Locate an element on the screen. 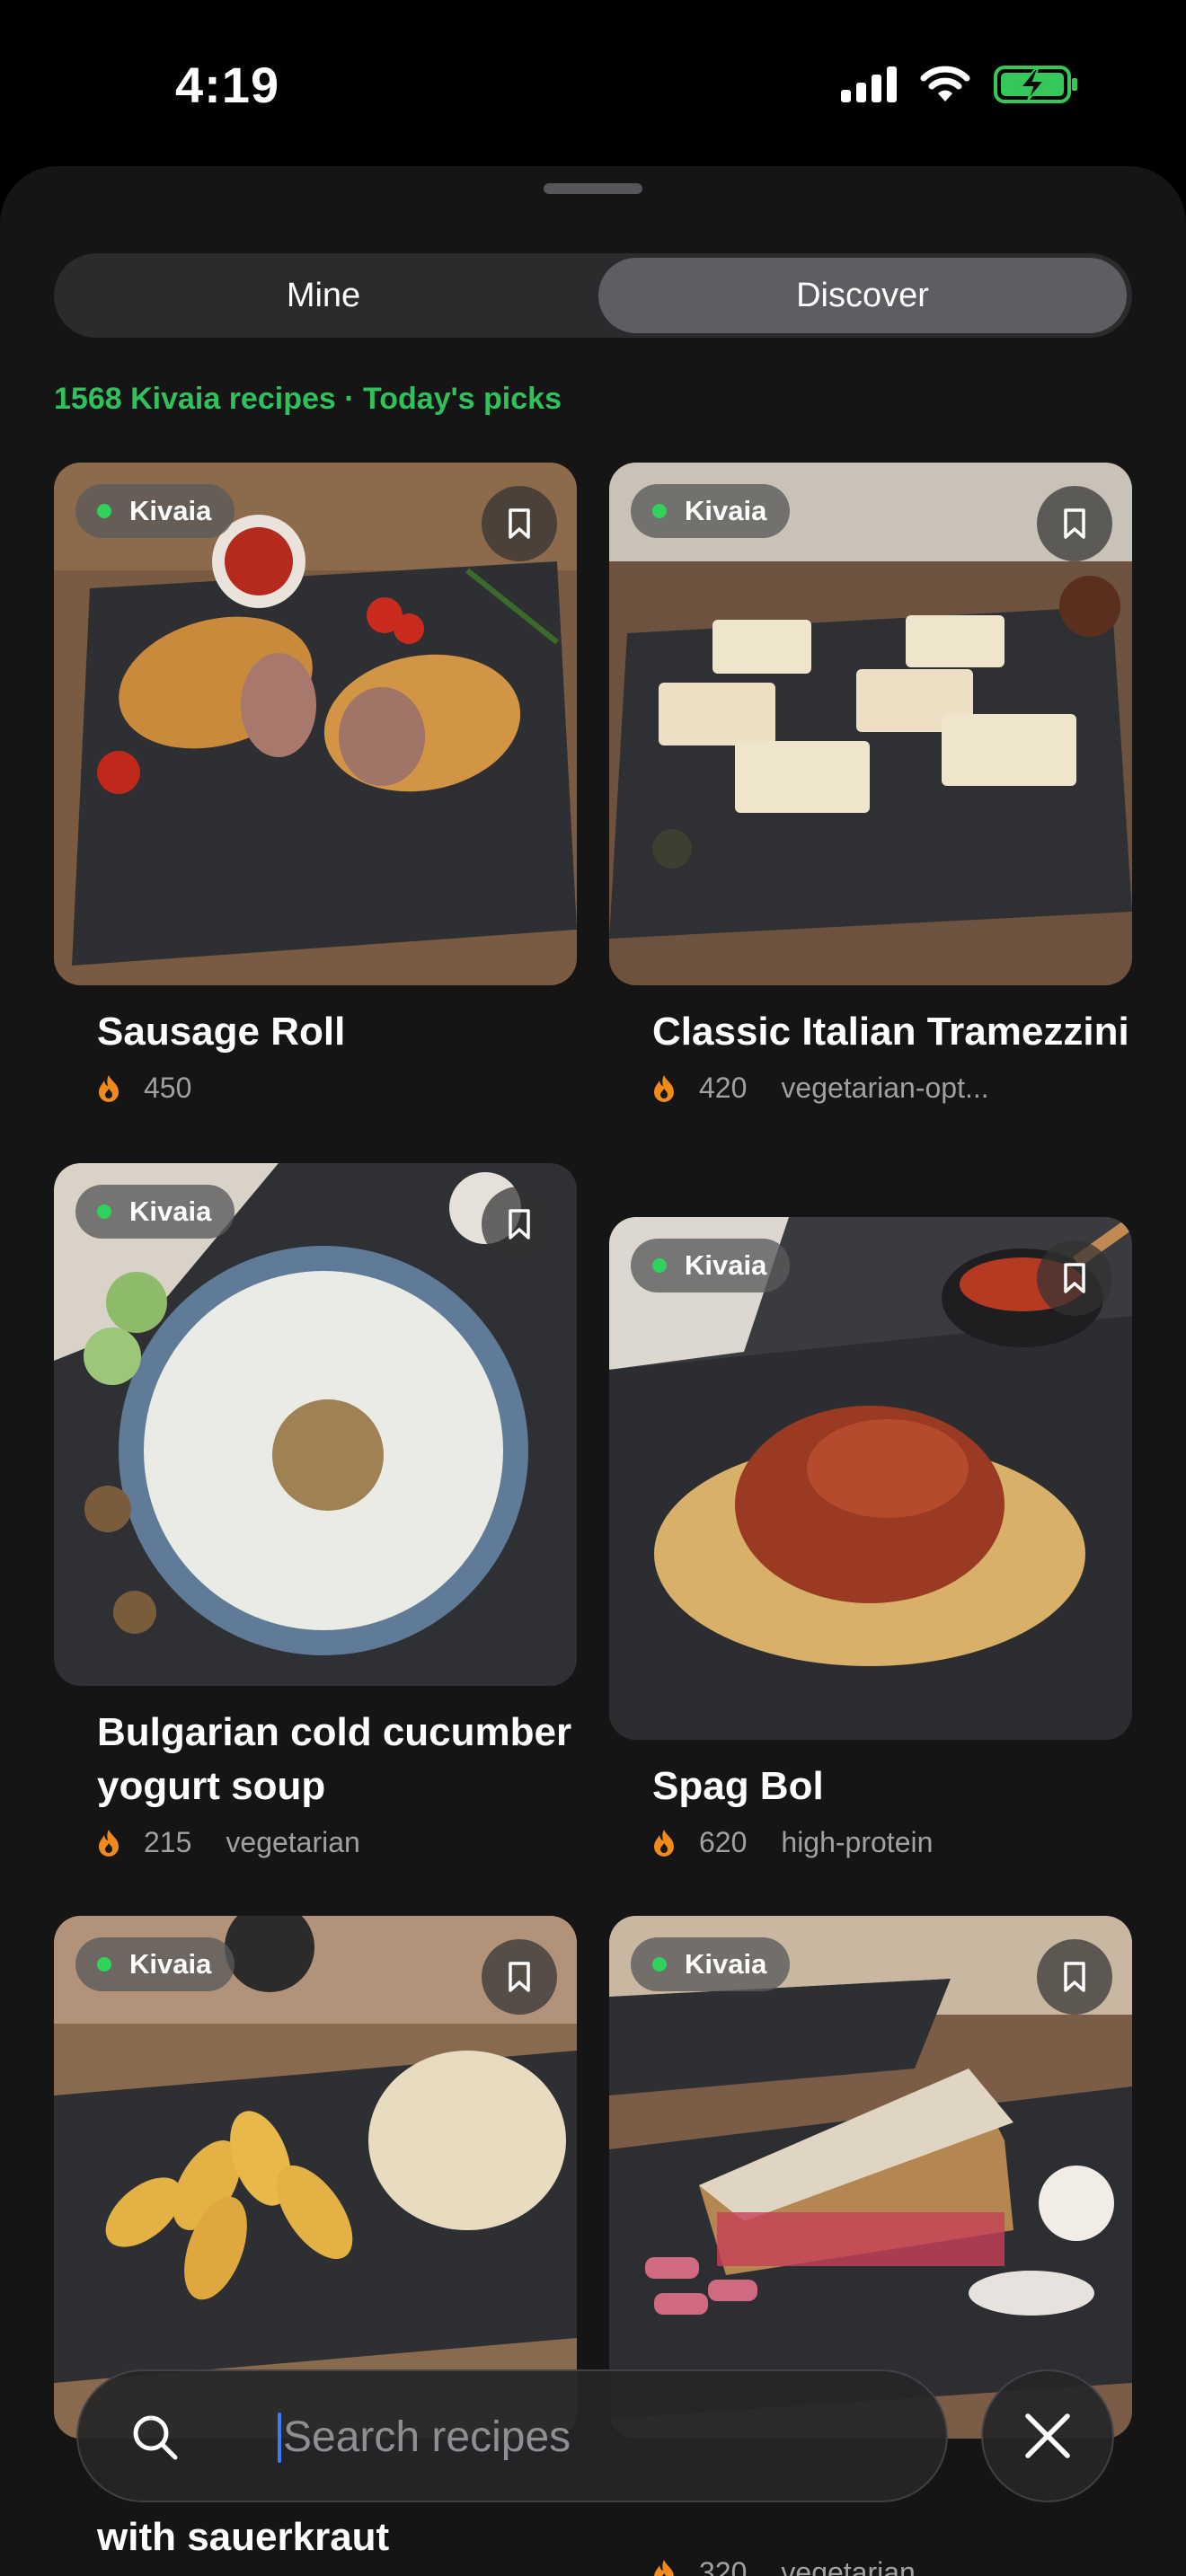 This screenshot has width=1186, height=2576. status-icons is located at coordinates (959, 84).